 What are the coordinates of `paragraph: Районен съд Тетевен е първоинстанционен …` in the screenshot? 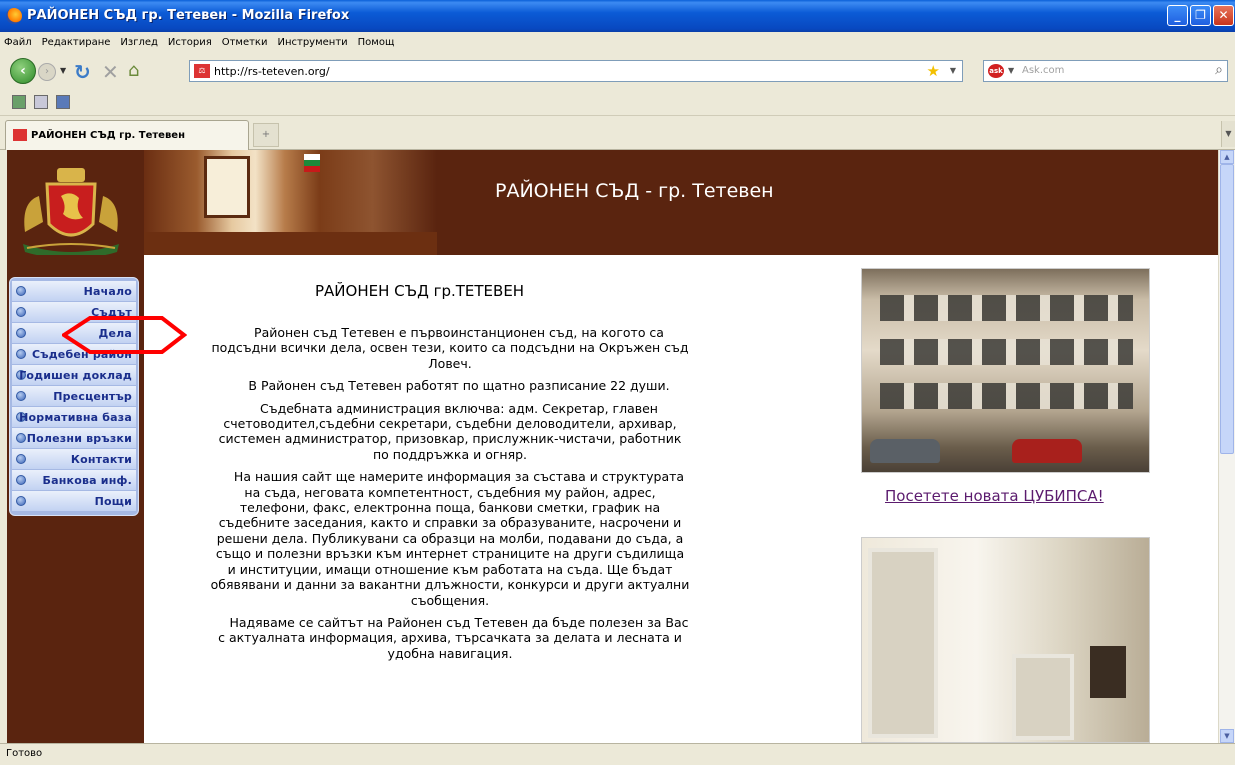 It's located at (450, 348).